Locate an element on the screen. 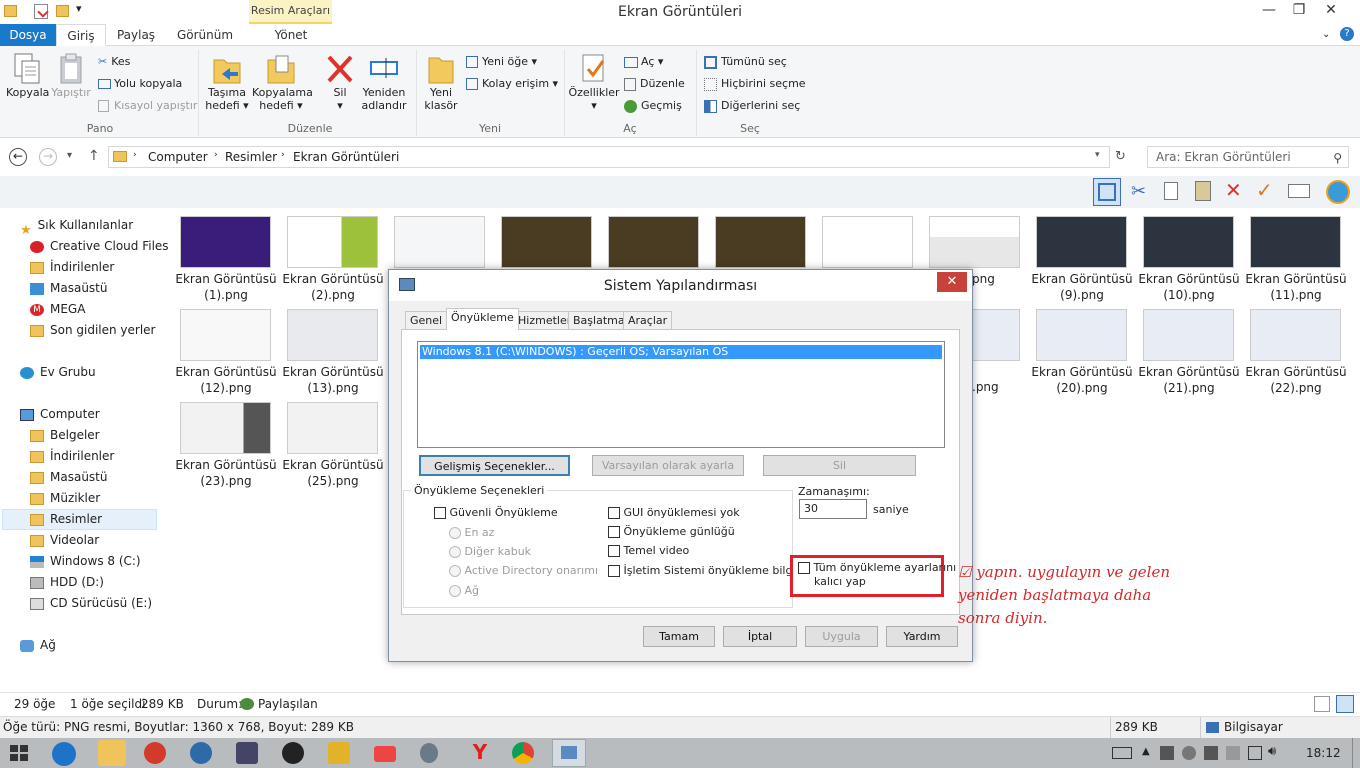  new-item-button: Yeni öğe ▾ is located at coordinates (501, 61).